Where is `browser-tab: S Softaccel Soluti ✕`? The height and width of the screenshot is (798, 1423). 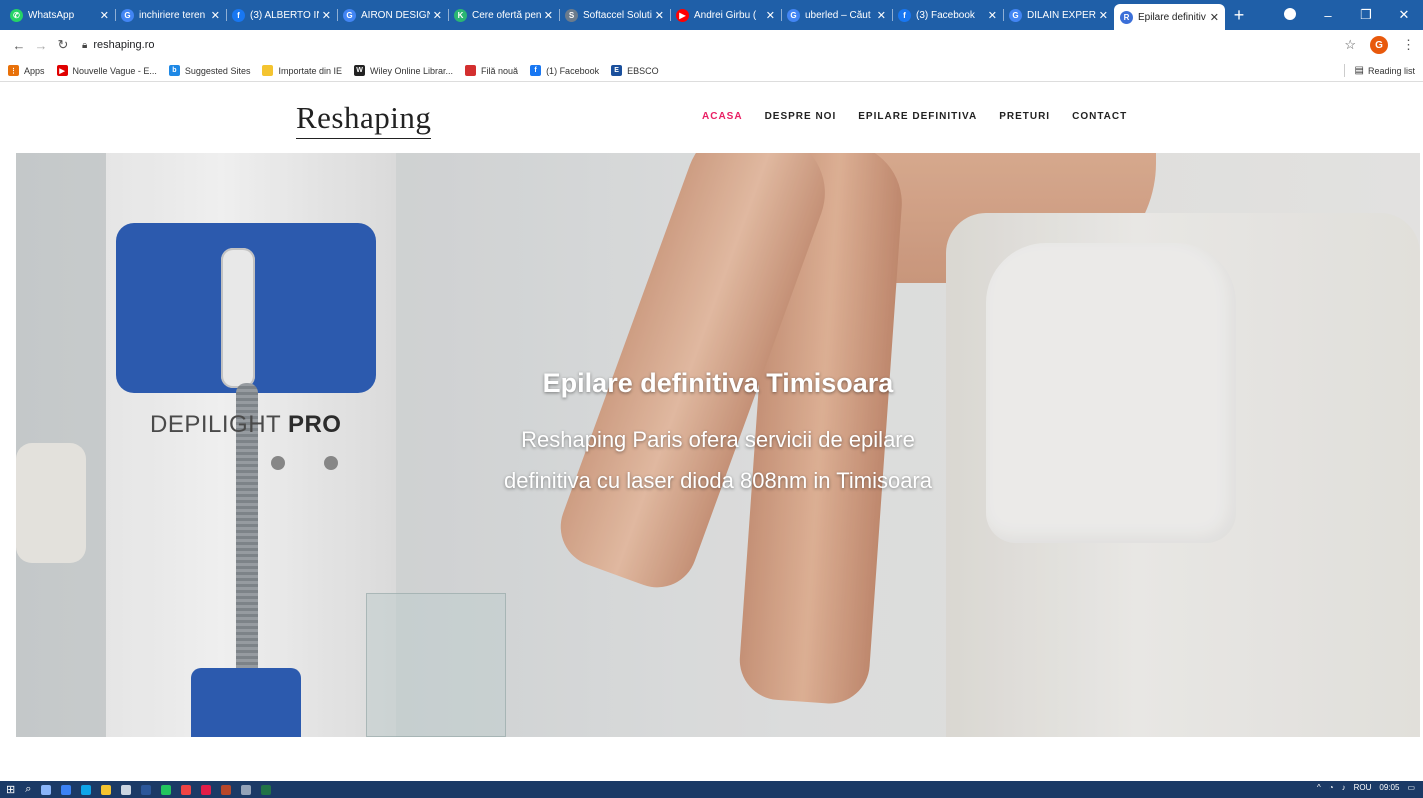
browser-tab: S Softaccel Soluti ✕ is located at coordinates (614, 15).